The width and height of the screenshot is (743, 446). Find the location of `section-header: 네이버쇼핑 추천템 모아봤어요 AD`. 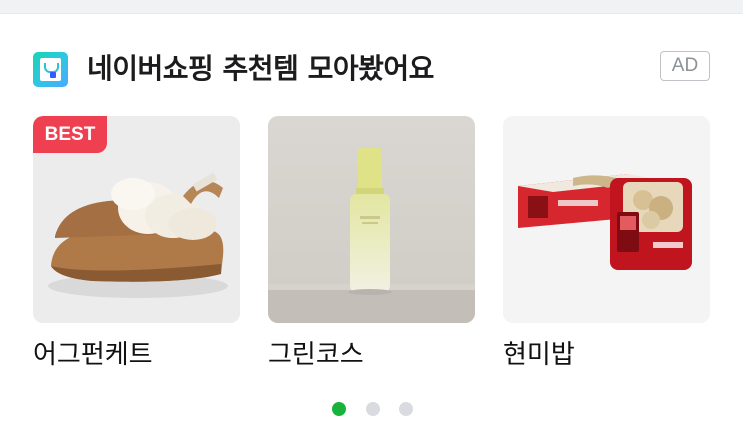

section-header: 네이버쇼핑 추천템 모아봤어요 AD is located at coordinates (371, 69).